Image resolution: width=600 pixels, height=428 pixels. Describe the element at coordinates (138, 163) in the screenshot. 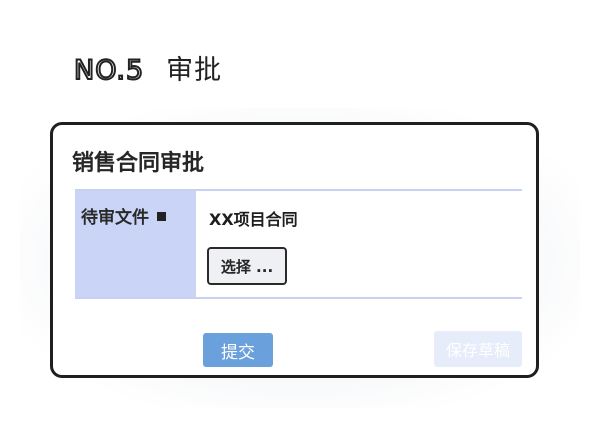

I see `card-title: 销售合同审批` at that location.